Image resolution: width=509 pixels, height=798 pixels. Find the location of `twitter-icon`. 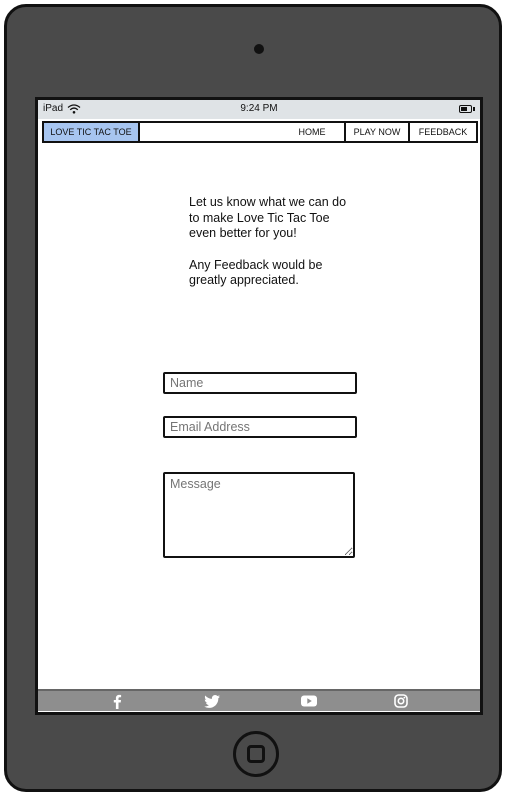

twitter-icon is located at coordinates (212, 701).